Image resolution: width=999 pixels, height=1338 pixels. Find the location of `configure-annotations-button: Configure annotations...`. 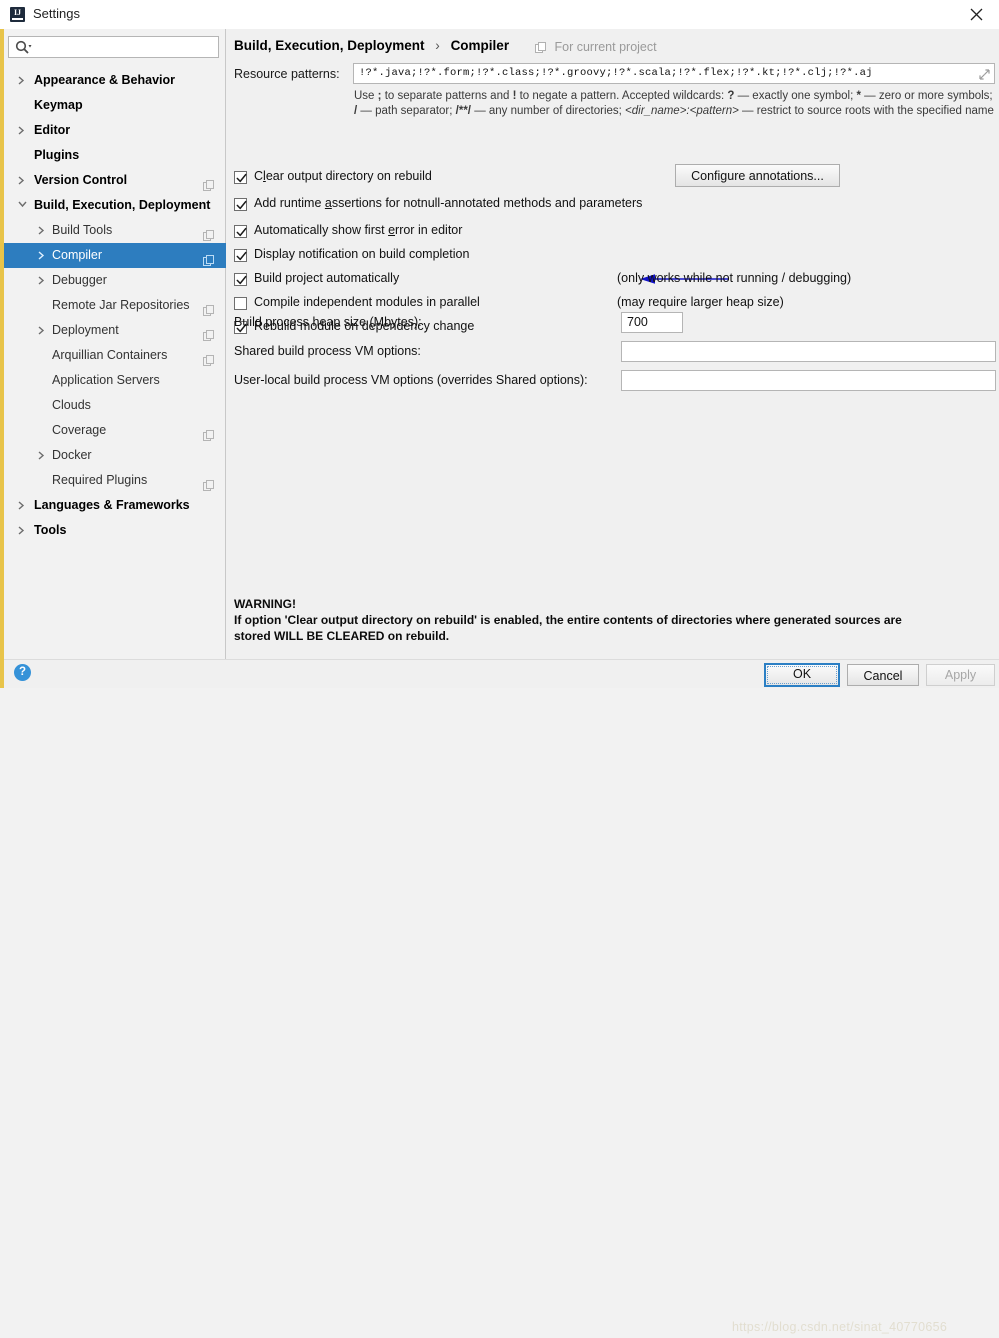

configure-annotations-button: Configure annotations... is located at coordinates (757, 175).